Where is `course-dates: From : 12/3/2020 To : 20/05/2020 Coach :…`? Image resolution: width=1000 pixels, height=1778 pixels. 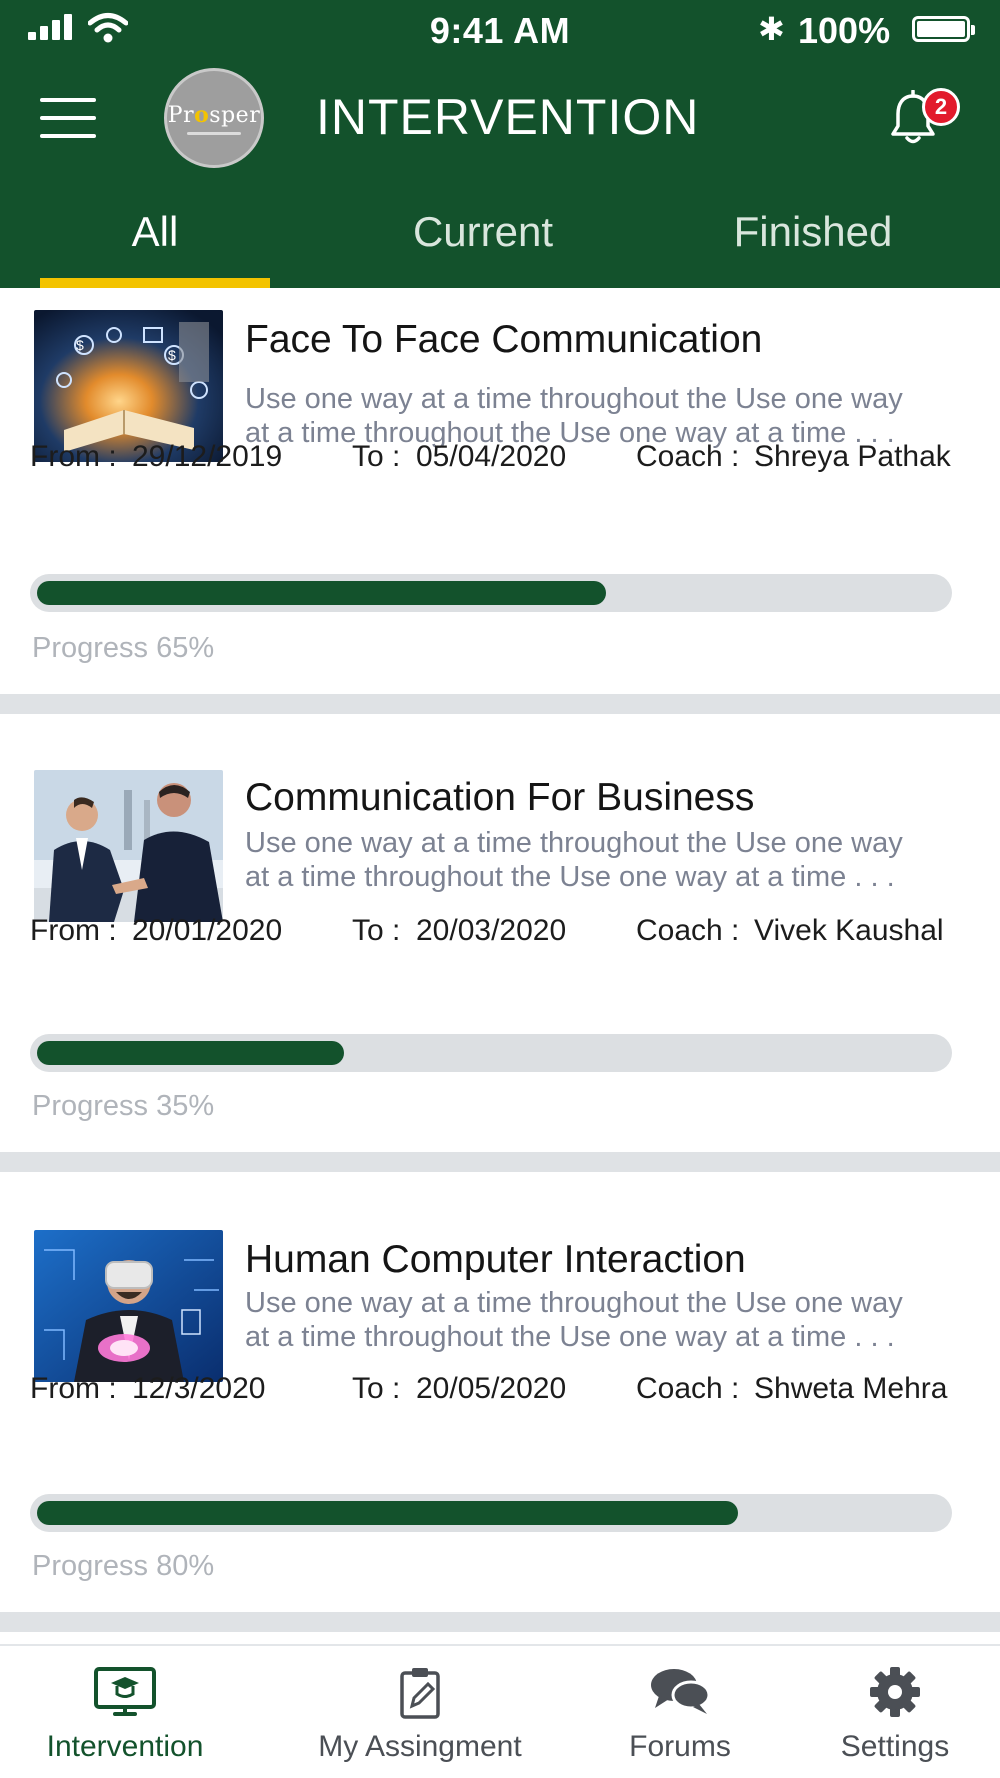
course-dates: From : 12/3/2020 To : 20/05/2020 Coach :… is located at coordinates (488, 1389).